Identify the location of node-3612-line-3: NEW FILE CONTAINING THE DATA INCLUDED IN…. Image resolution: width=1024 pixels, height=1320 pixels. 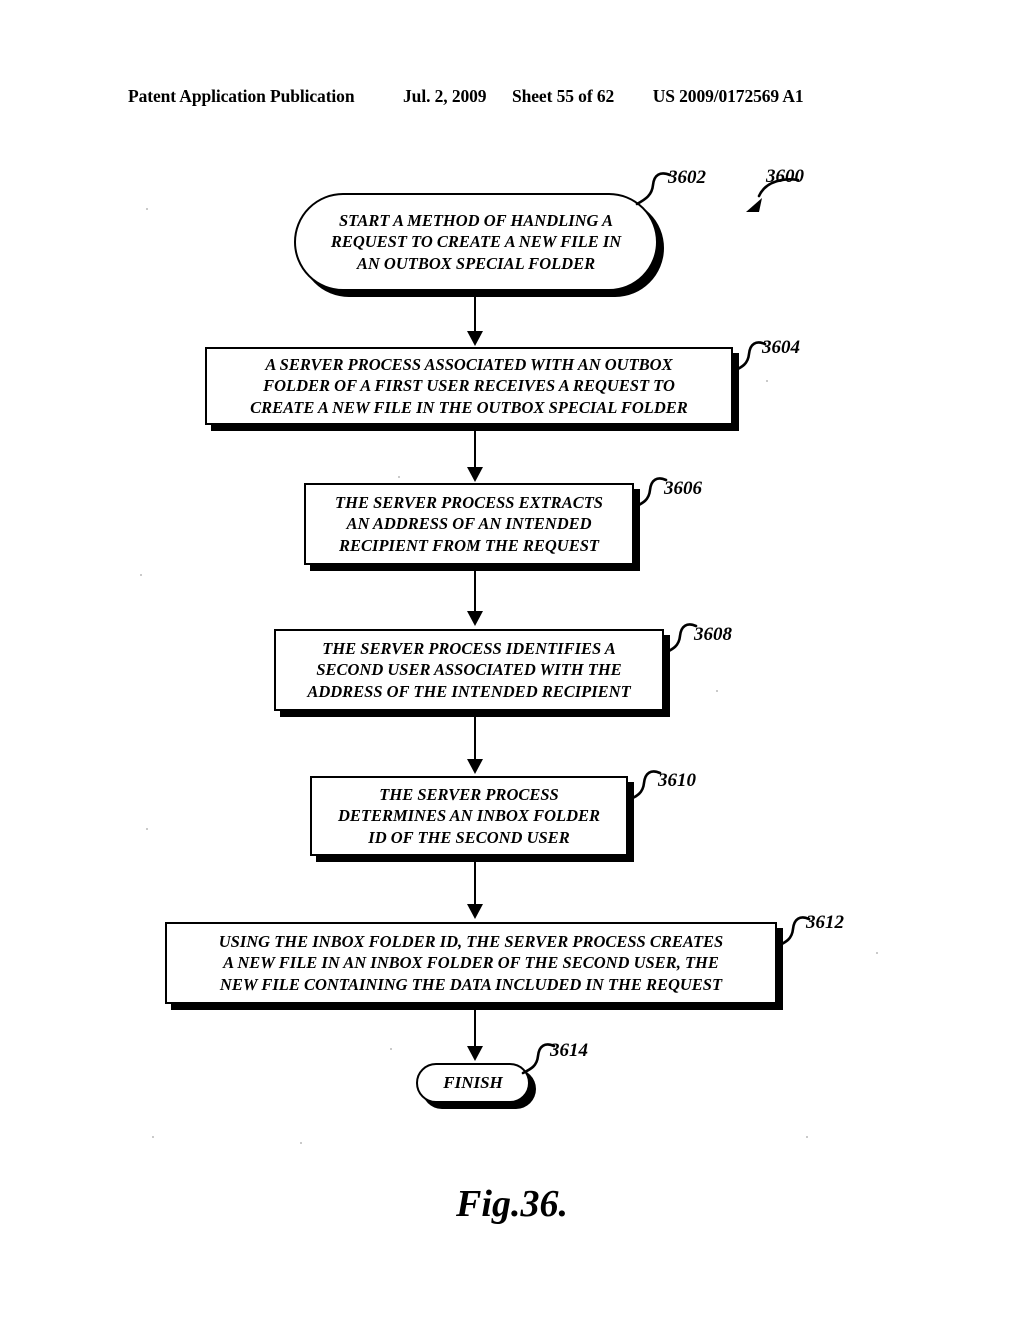
(471, 984).